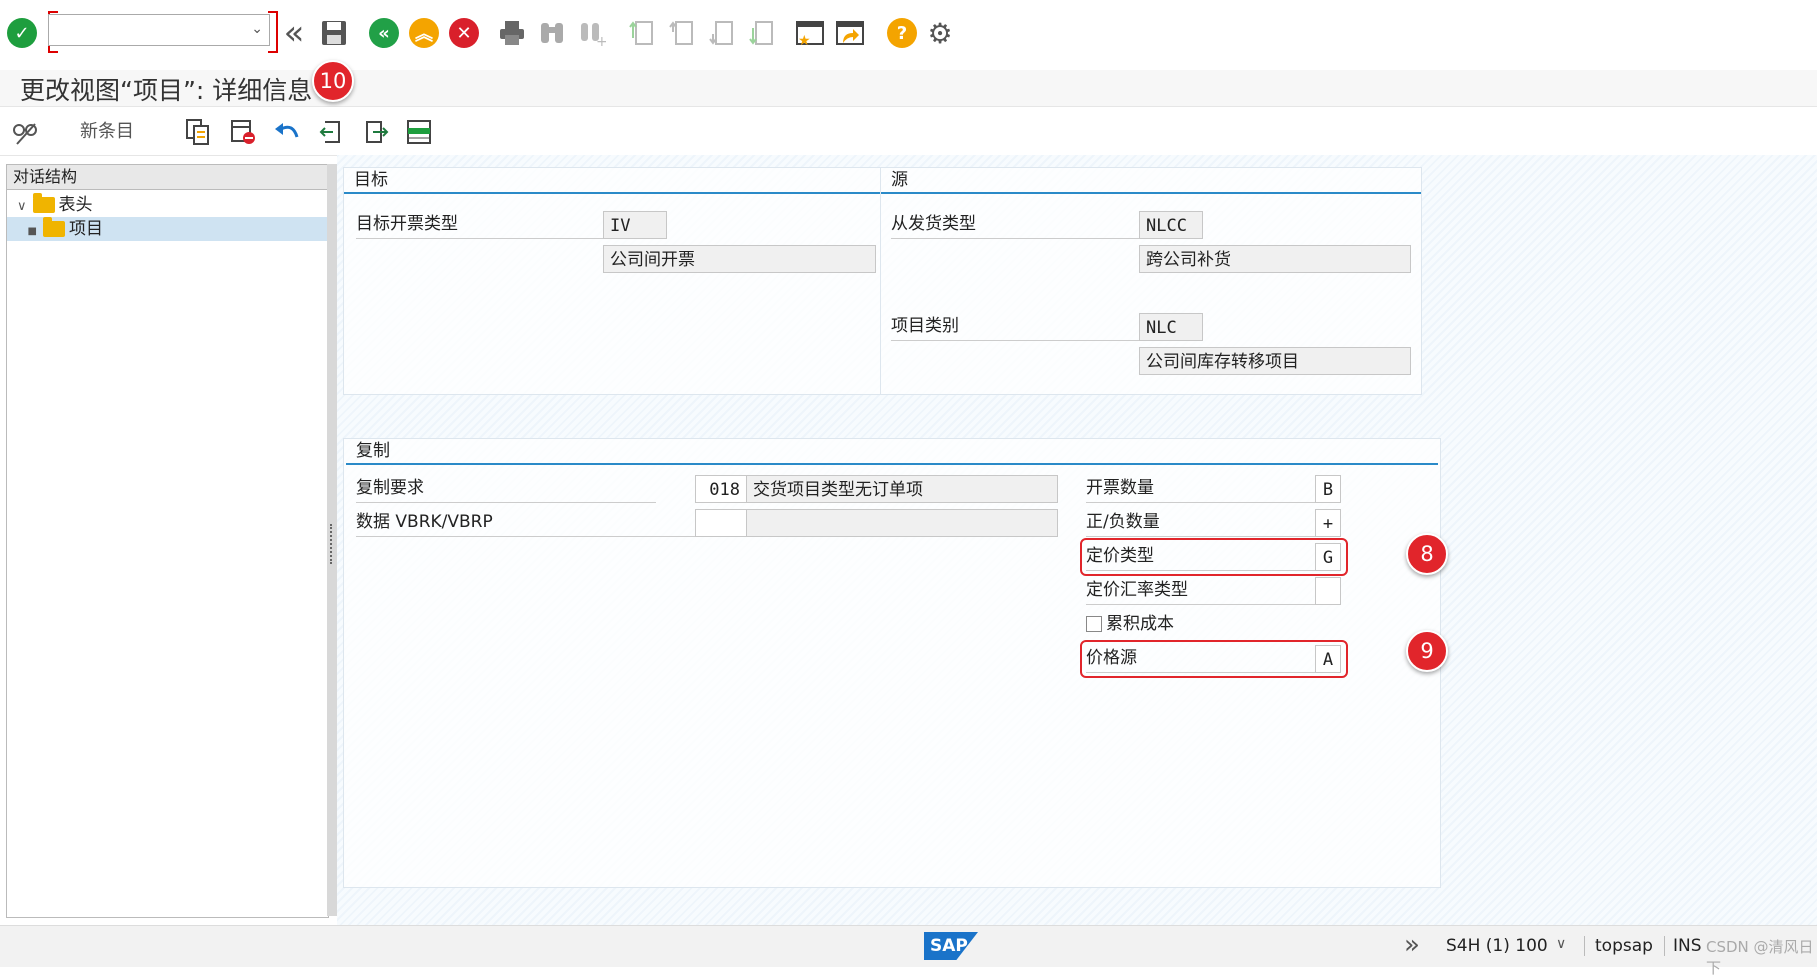 This screenshot has height=978, width=1817. I want to click on back-icon: «, so click(384, 33).